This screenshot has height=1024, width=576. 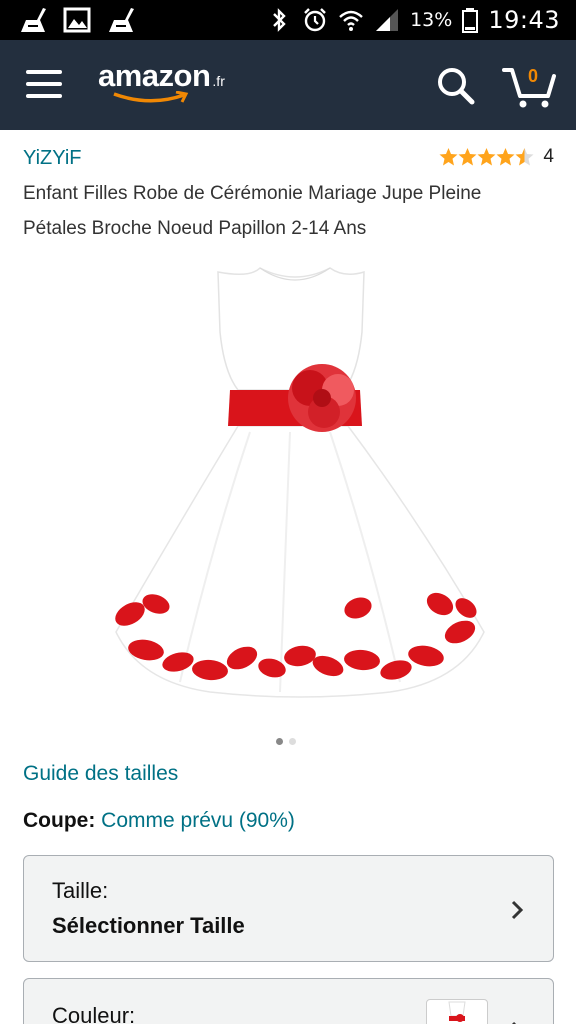 I want to click on menu-button, so click(x=44, y=85).